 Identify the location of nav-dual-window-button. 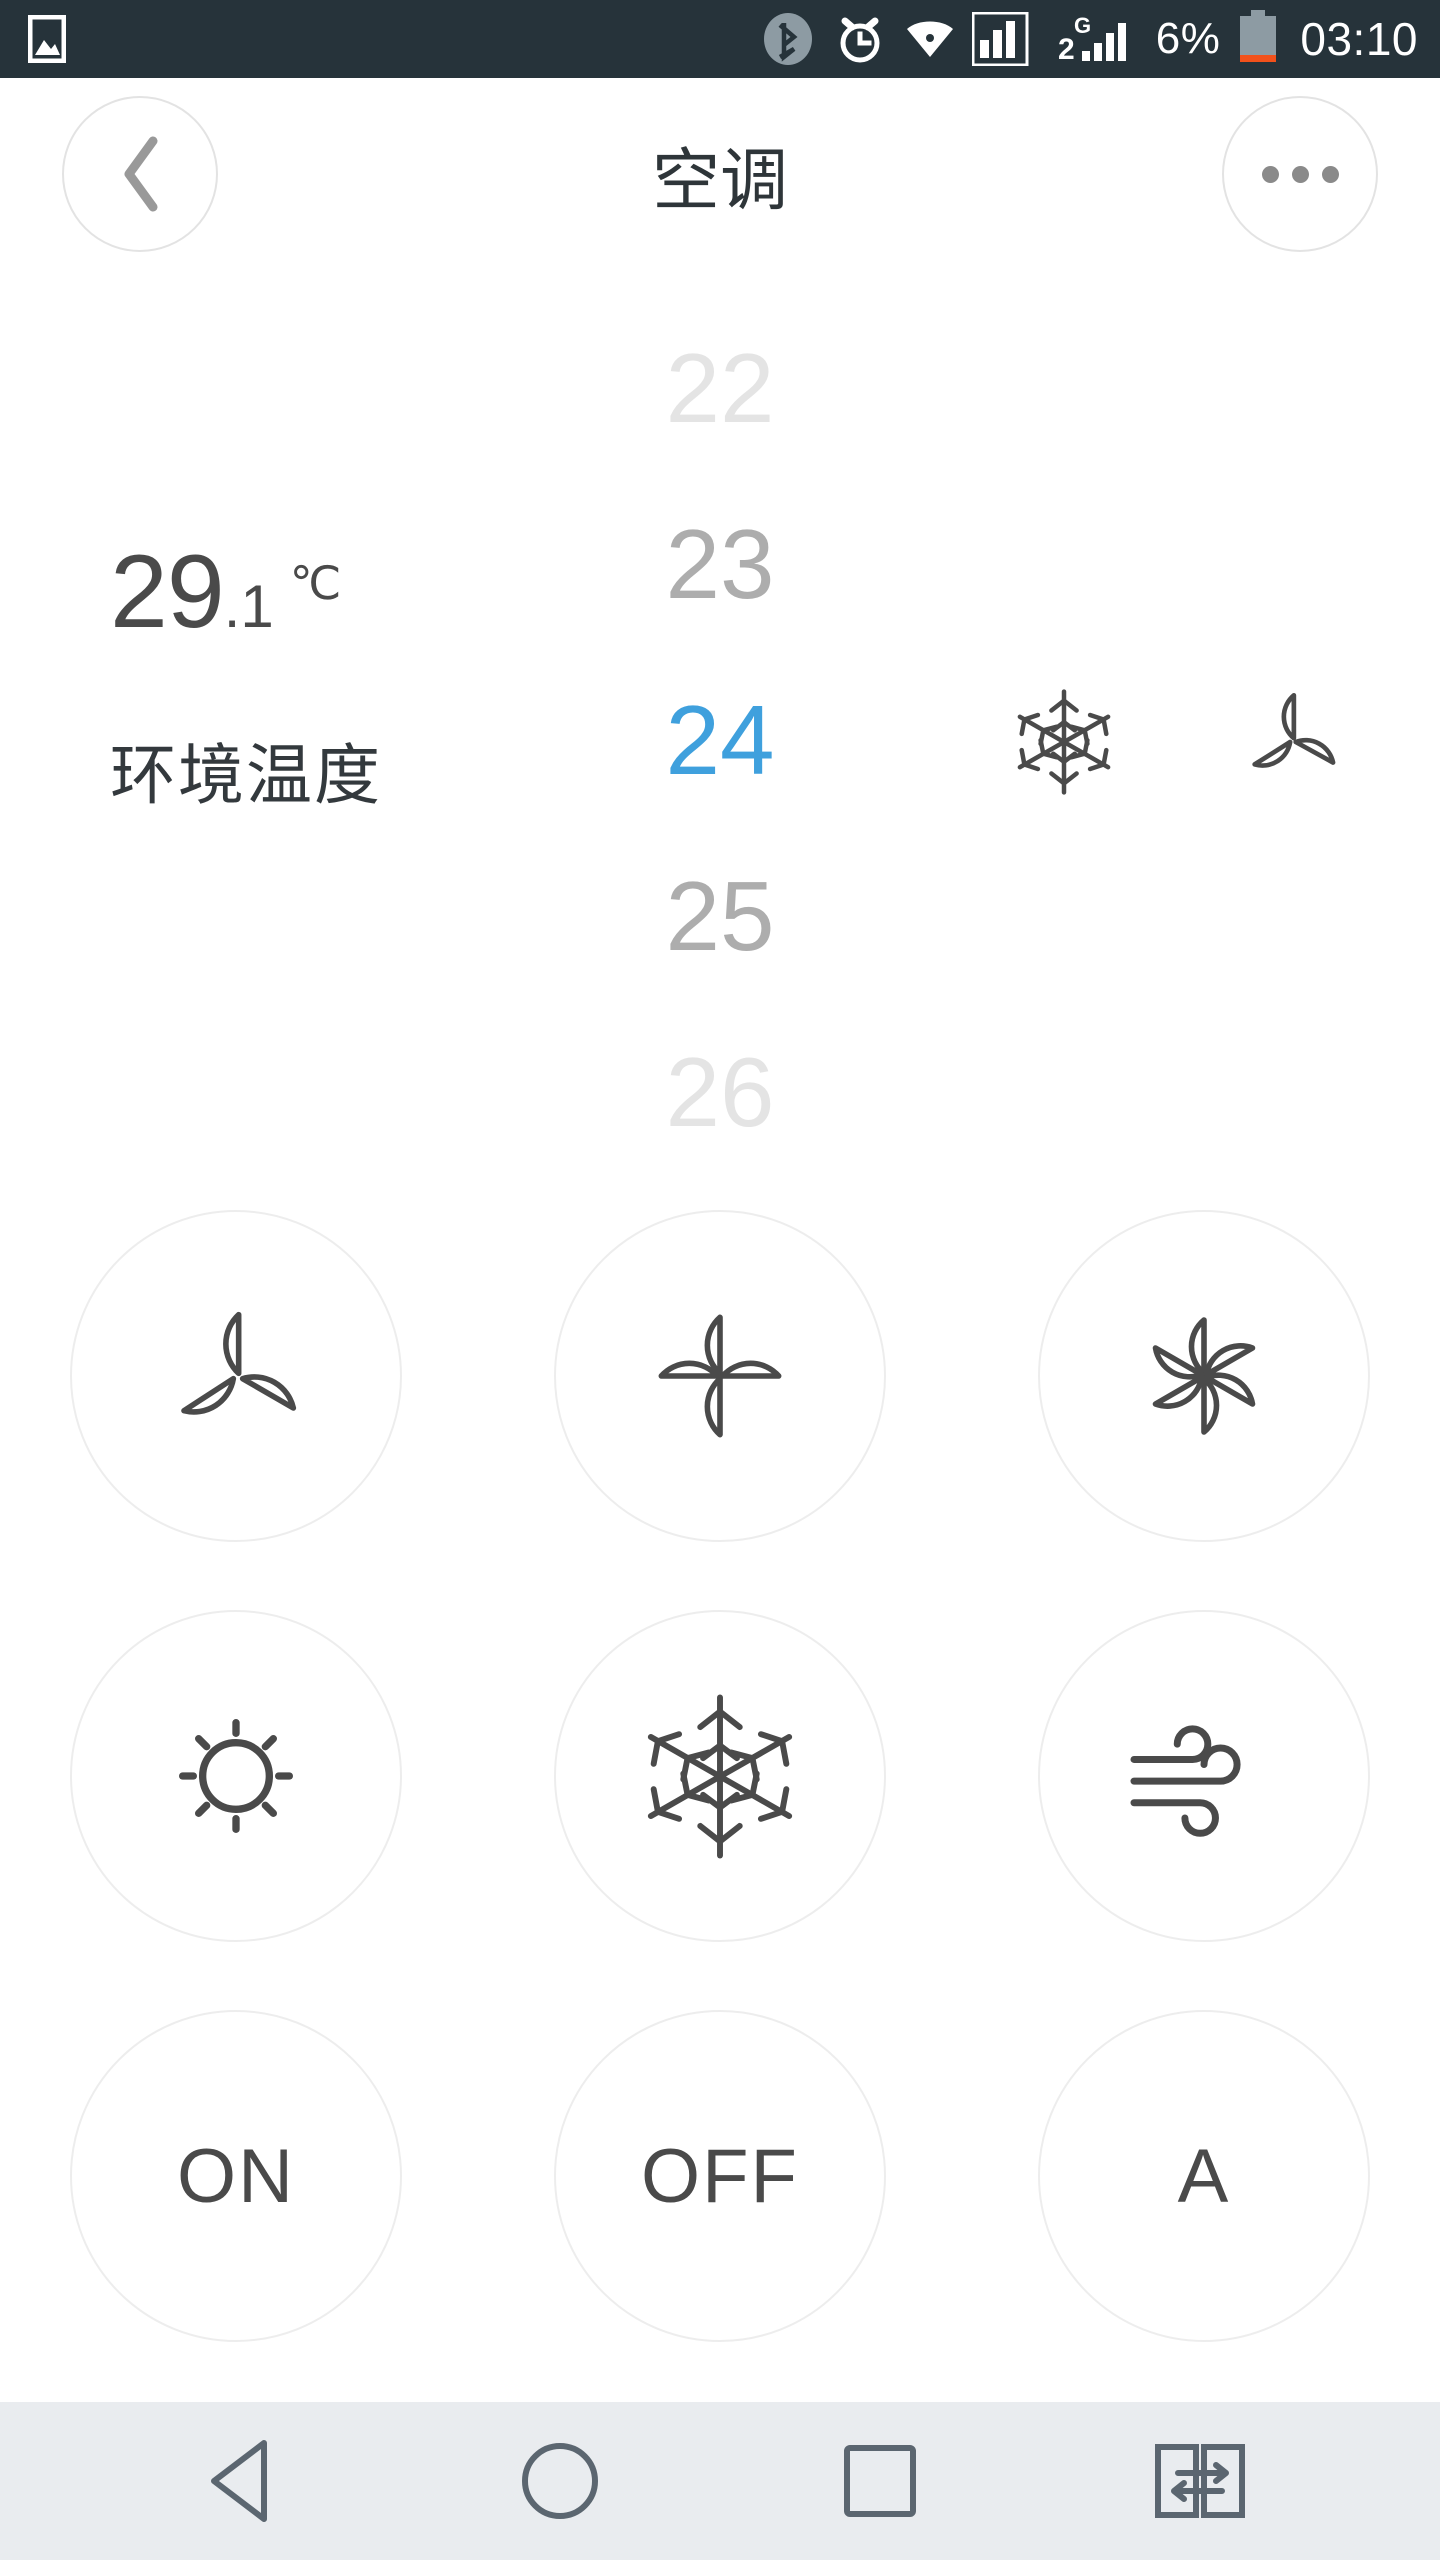
(1200, 2481).